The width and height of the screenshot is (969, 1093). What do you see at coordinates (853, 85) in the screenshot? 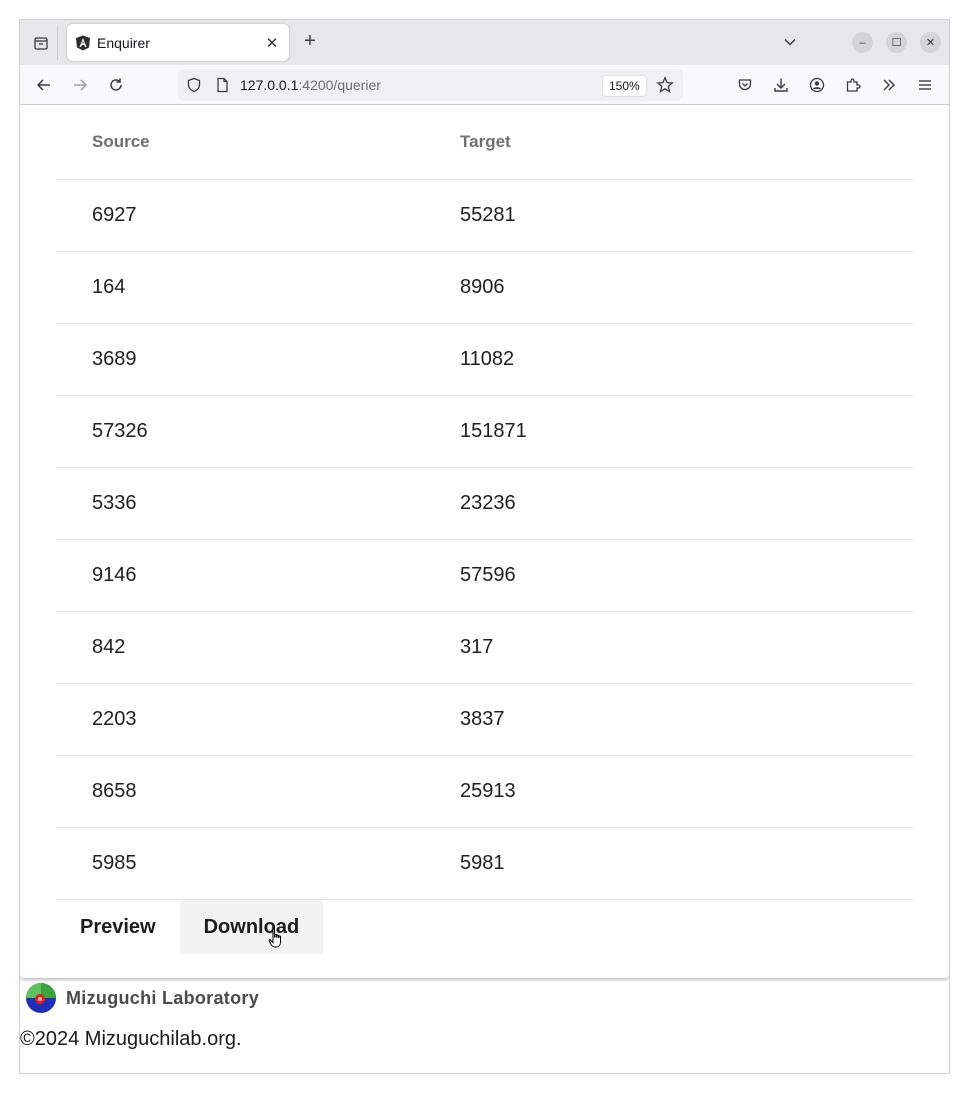
I see `extensions-icon` at bounding box center [853, 85].